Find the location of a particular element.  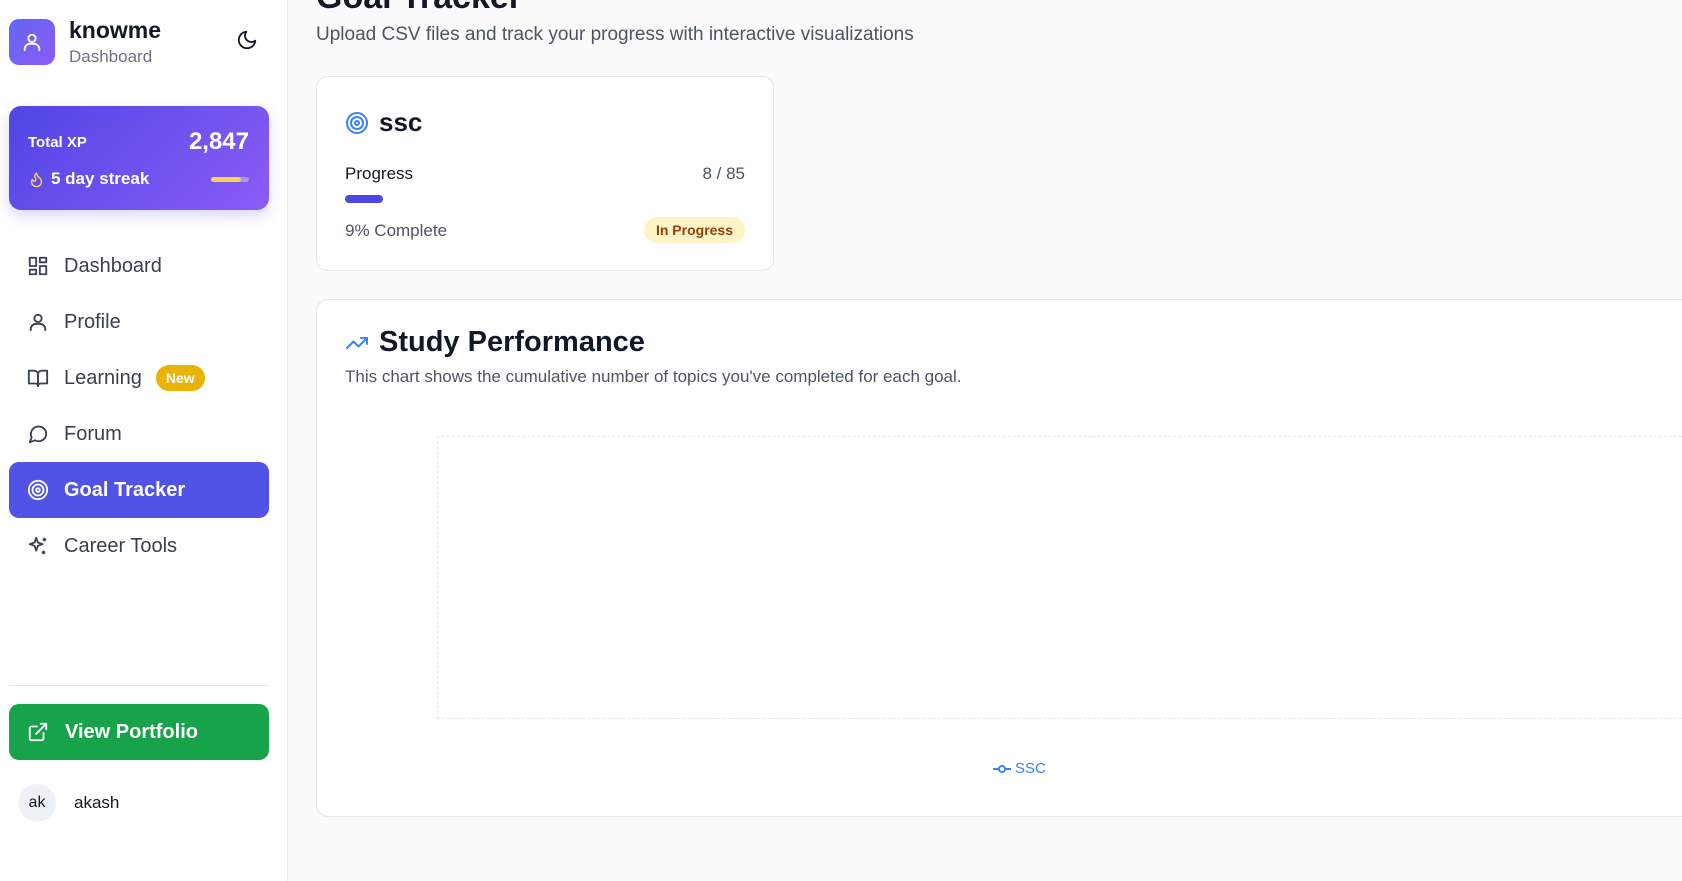

sidebar-item-career-tools: Career Tools is located at coordinates (139, 546).